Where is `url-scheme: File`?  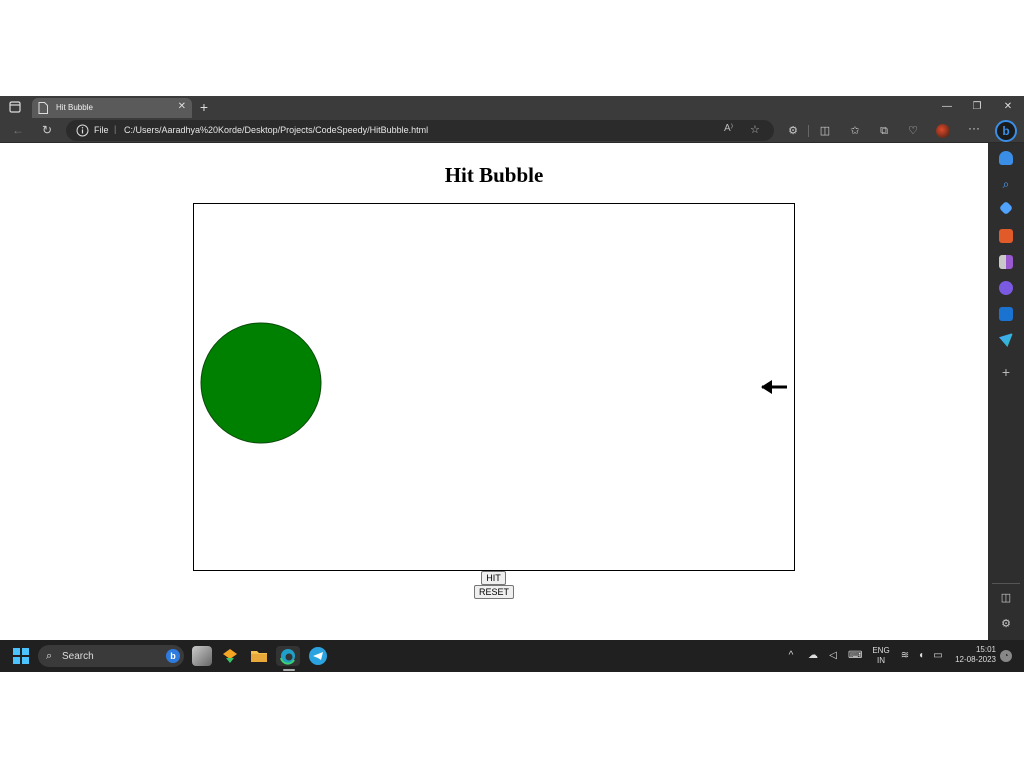 url-scheme: File is located at coordinates (101, 130).